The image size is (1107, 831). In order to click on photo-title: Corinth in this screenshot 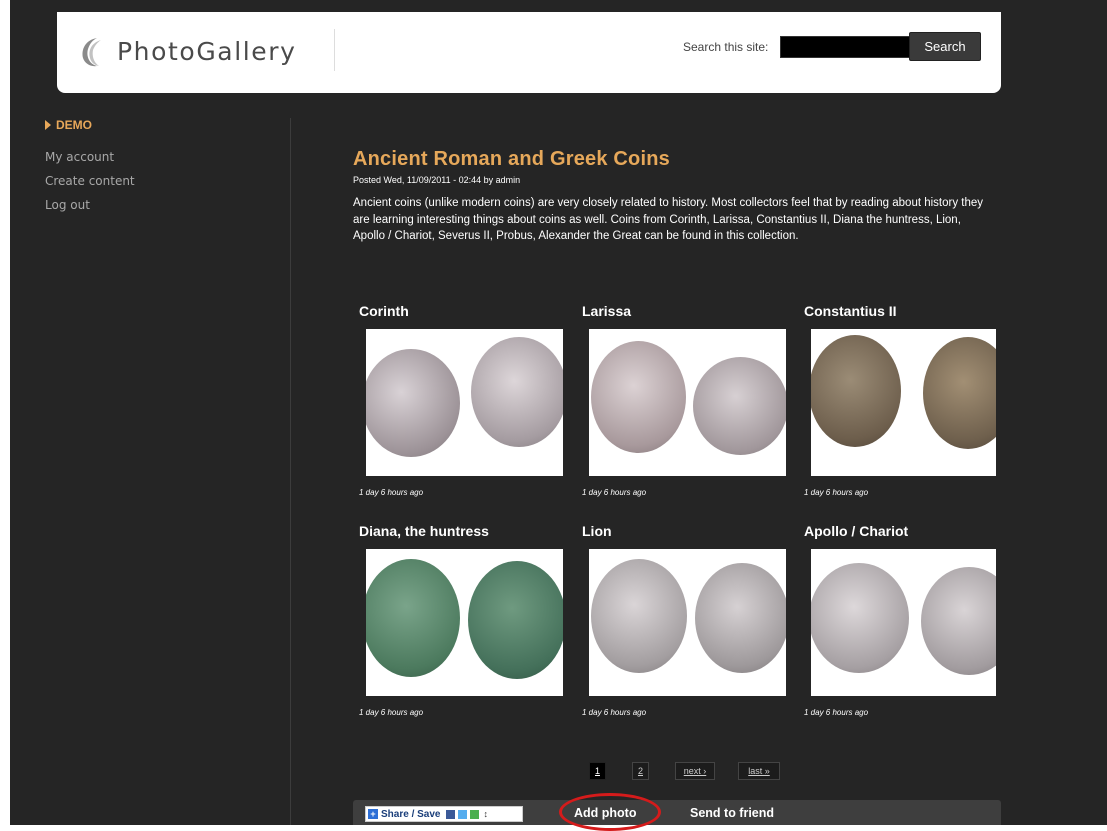, I will do `click(384, 311)`.